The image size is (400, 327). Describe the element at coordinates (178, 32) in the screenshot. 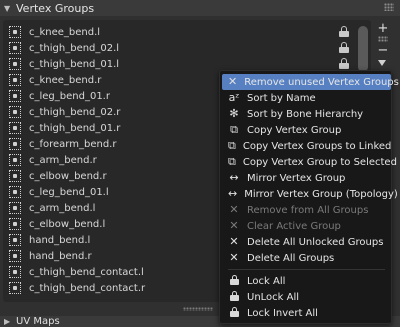

I see `list-item: c_knee_bend.l` at that location.